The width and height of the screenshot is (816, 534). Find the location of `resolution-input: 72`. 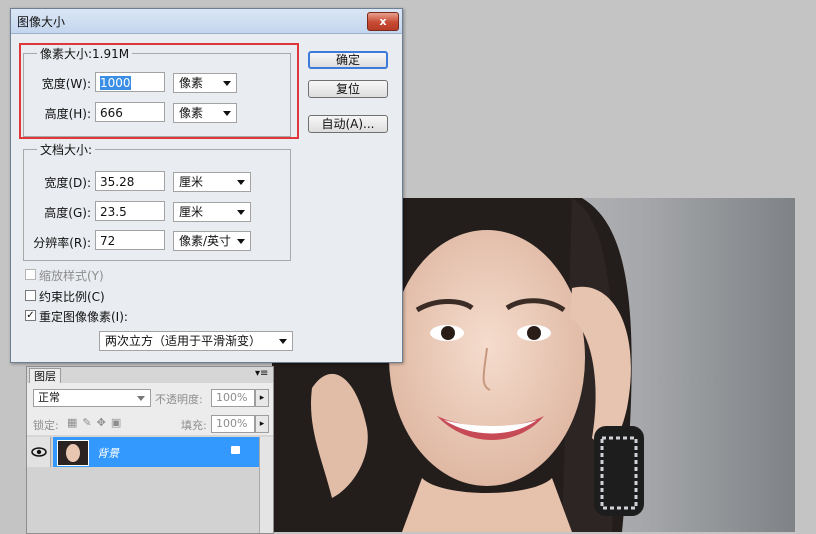

resolution-input: 72 is located at coordinates (130, 240).